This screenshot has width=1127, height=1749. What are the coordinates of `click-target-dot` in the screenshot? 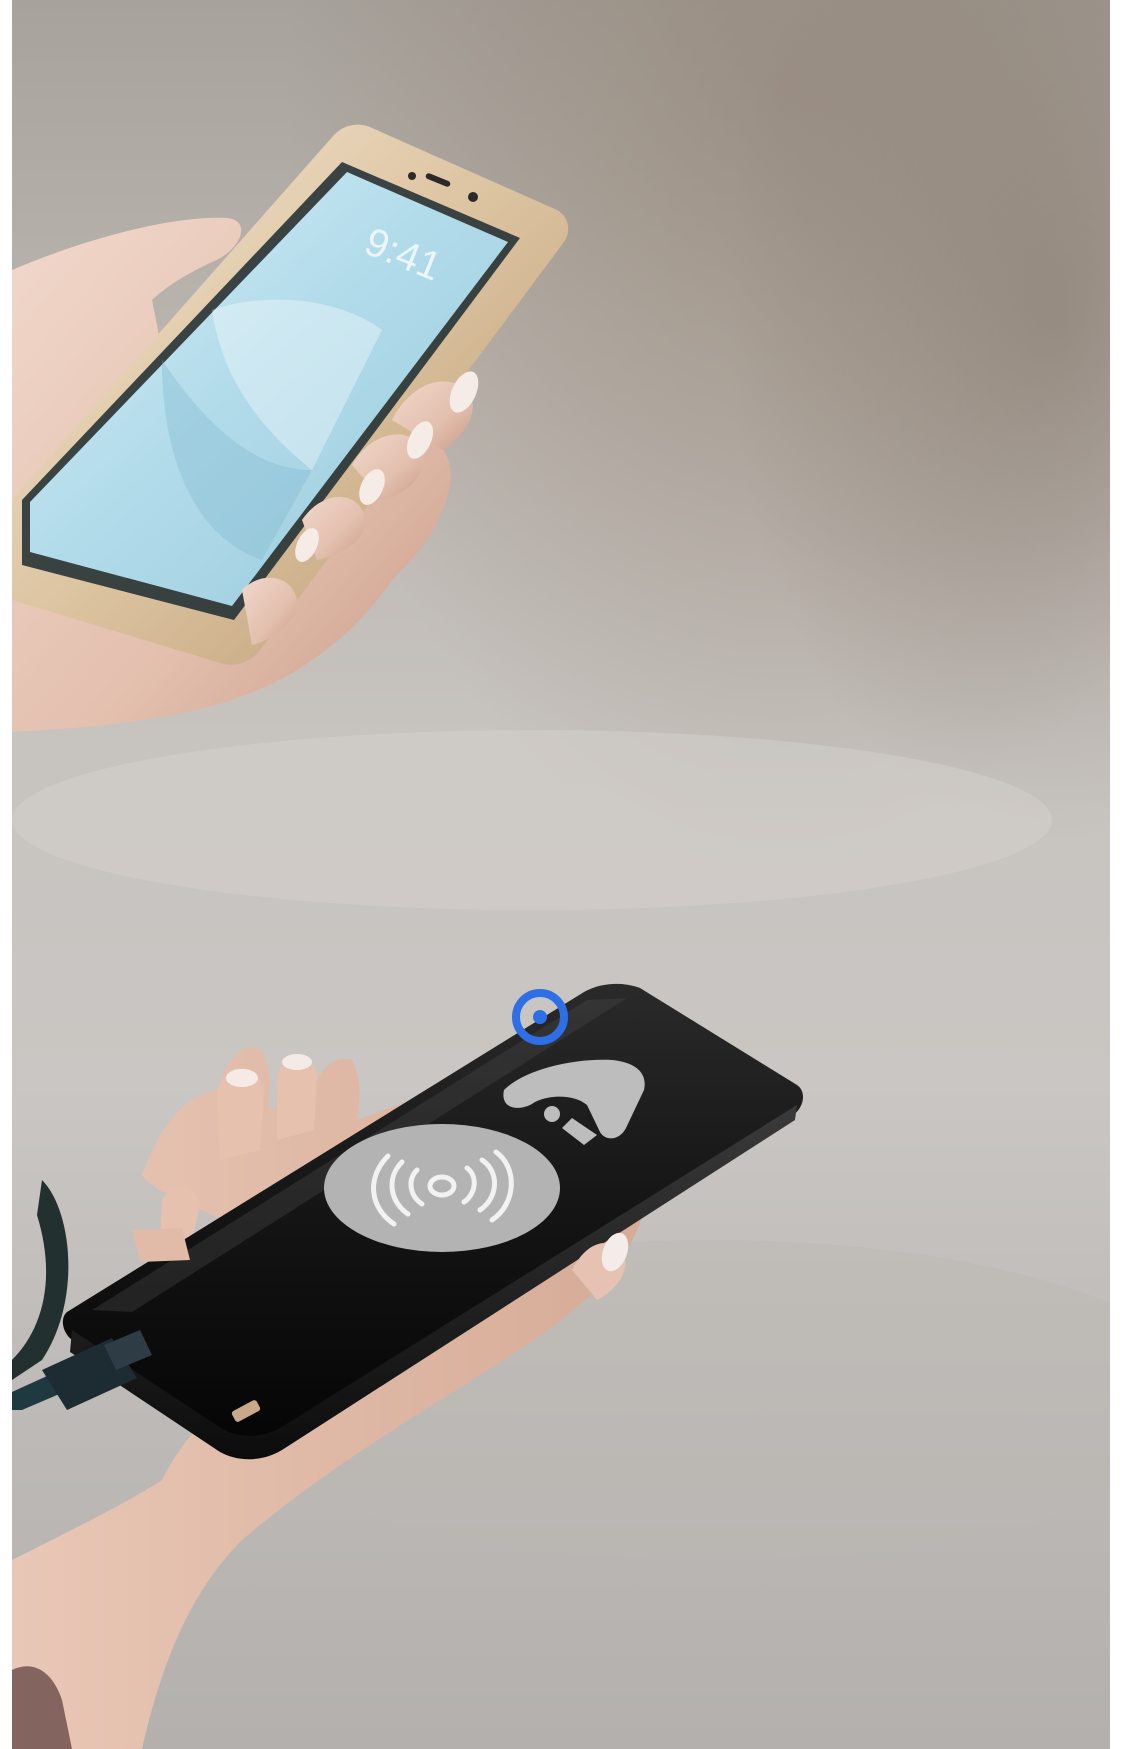 It's located at (540, 1017).